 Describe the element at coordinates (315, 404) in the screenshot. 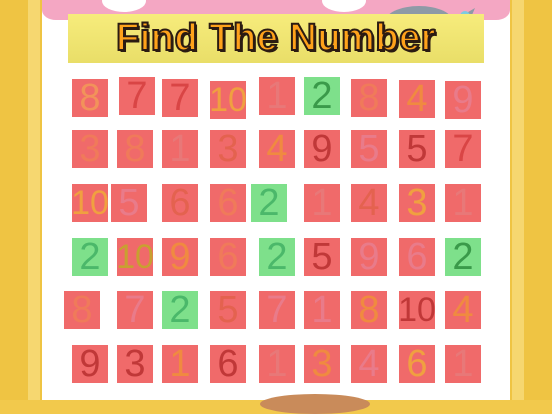

I see `bottom-decoration` at that location.